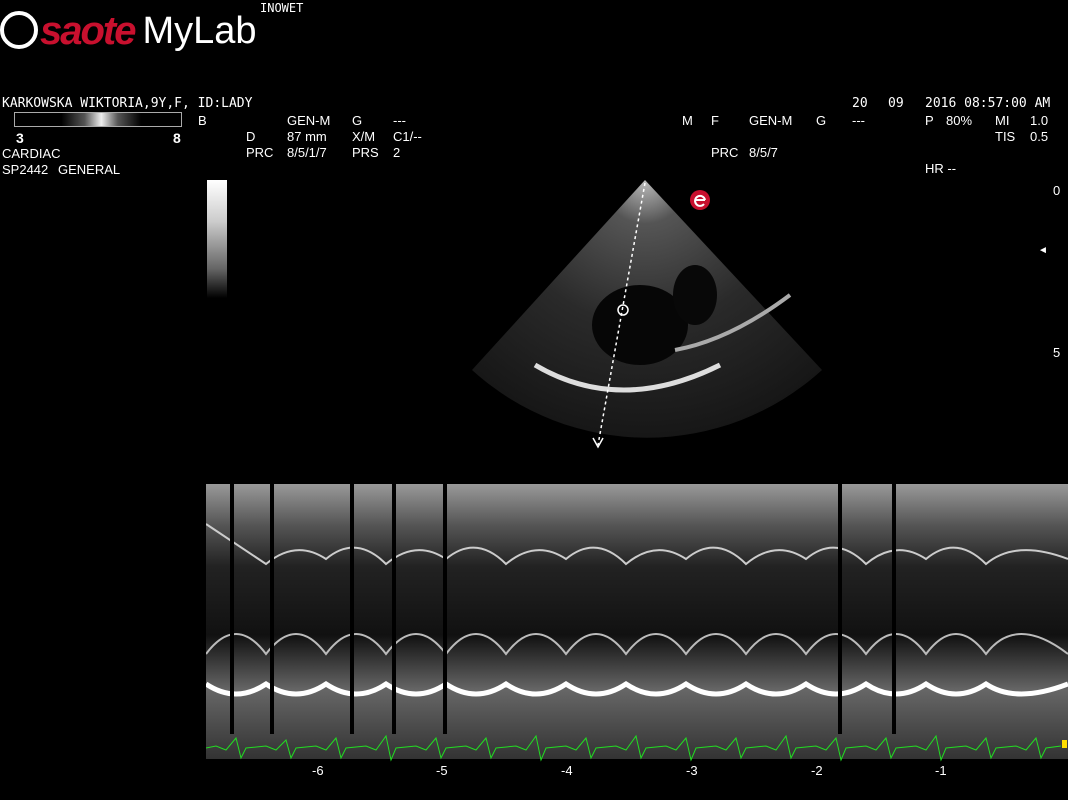 Image resolution: width=1068 pixels, height=800 pixels. Describe the element at coordinates (19, 30) in the screenshot. I see `logo-e-icon` at that location.